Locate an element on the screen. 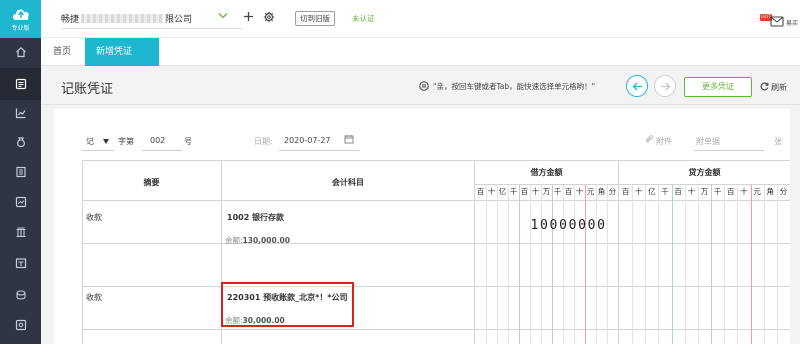  voucher-type-select: 记 is located at coordinates (90, 141).